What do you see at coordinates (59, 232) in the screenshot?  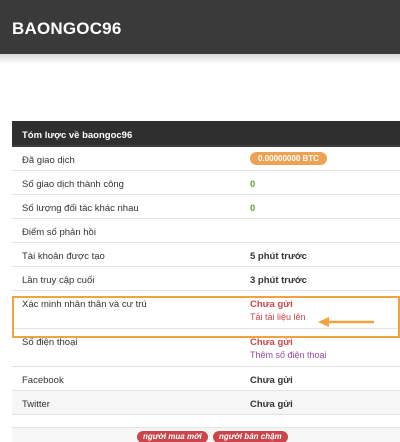 I see `row-label: Điểm số phản hồi` at bounding box center [59, 232].